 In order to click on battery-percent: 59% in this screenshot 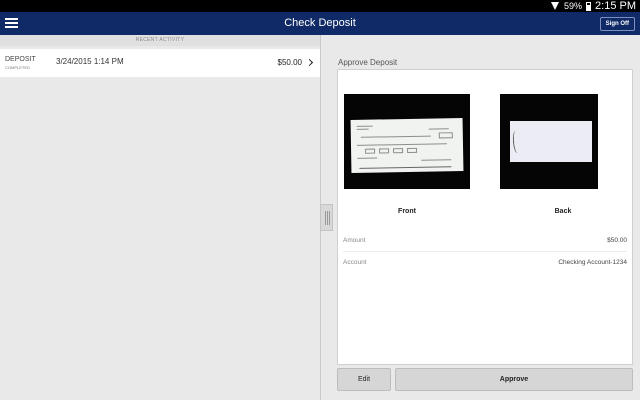, I will do `click(573, 6)`.